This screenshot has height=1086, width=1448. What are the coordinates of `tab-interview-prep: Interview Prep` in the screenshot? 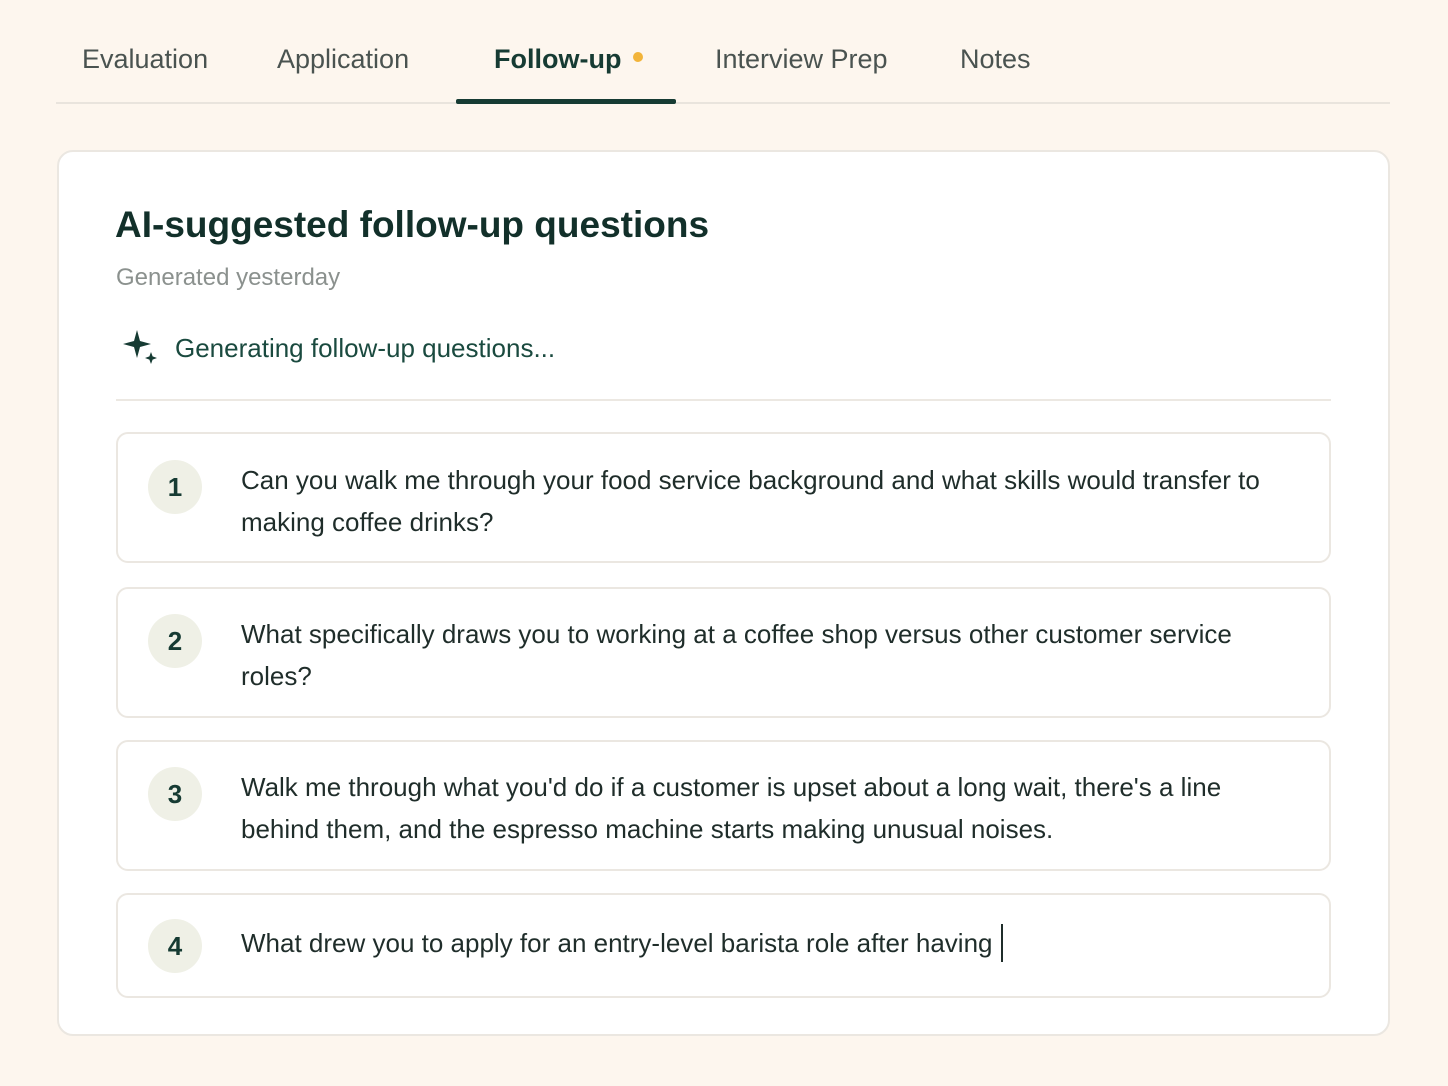 It's located at (801, 60).